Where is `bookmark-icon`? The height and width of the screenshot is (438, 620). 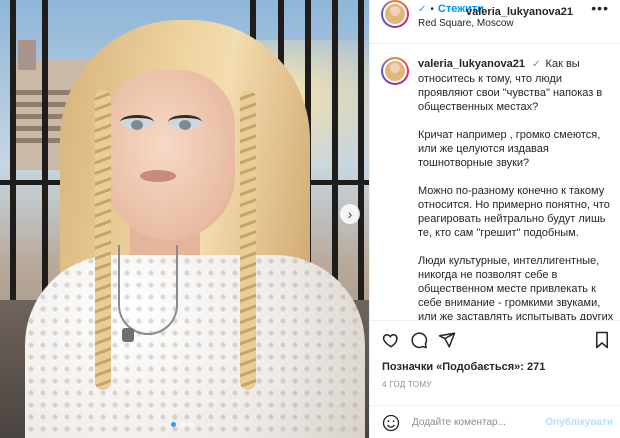 bookmark-icon is located at coordinates (602, 340).